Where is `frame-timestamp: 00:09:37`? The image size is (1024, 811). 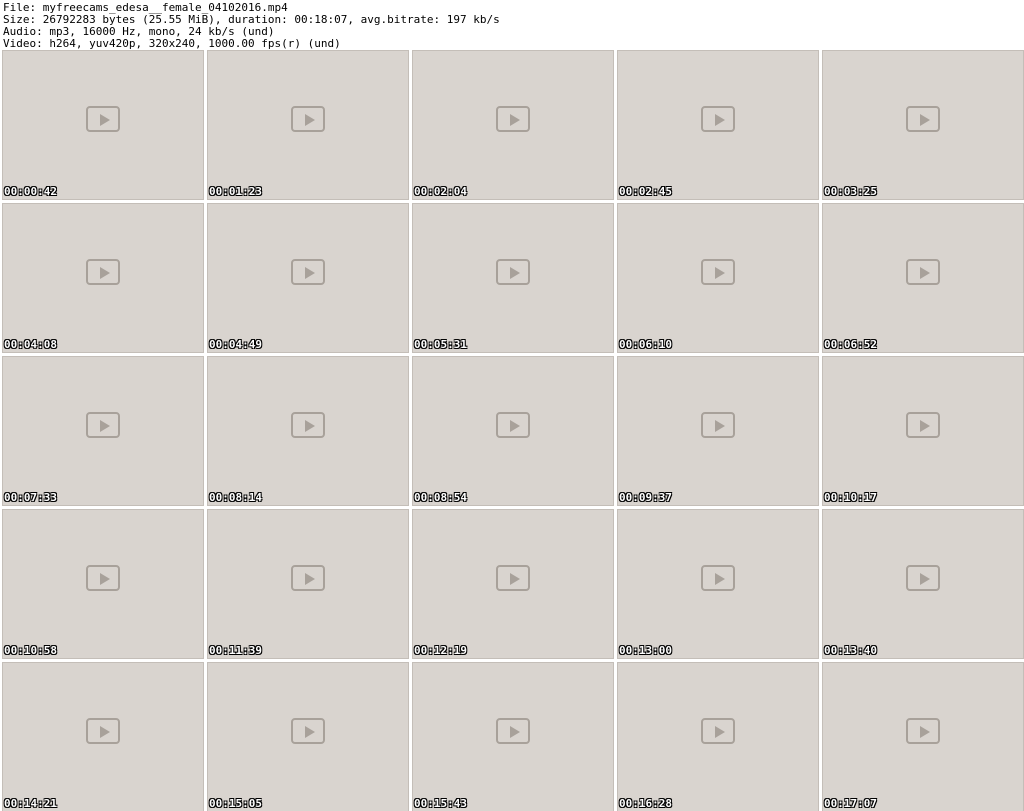
frame-timestamp: 00:09:37 is located at coordinates (645, 497).